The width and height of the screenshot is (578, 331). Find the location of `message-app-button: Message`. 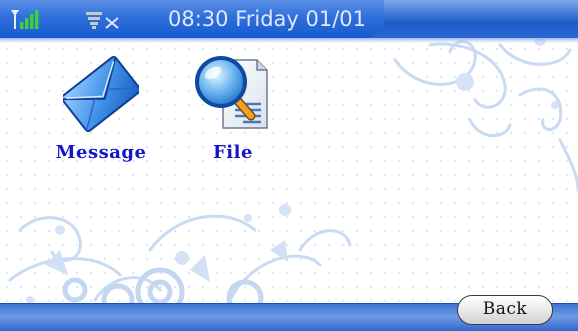

message-app-button: Message is located at coordinates (101, 108).